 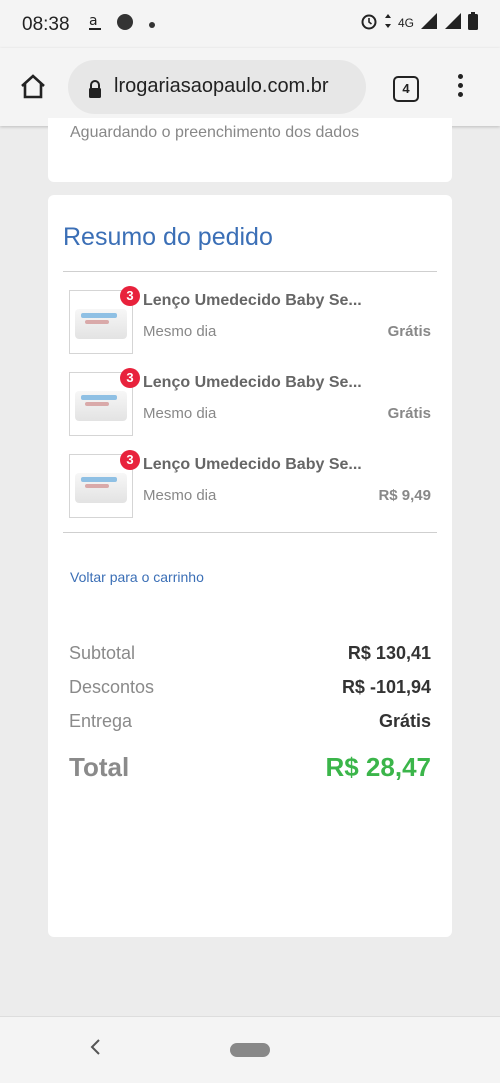 I want to click on system-nav-bar, so click(x=250, y=1049).